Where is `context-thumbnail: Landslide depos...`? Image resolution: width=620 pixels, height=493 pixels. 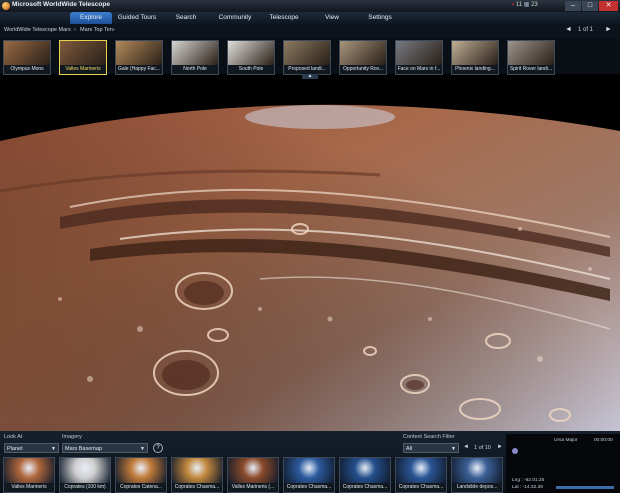
context-thumbnail: Landslide depos... is located at coordinates (477, 475).